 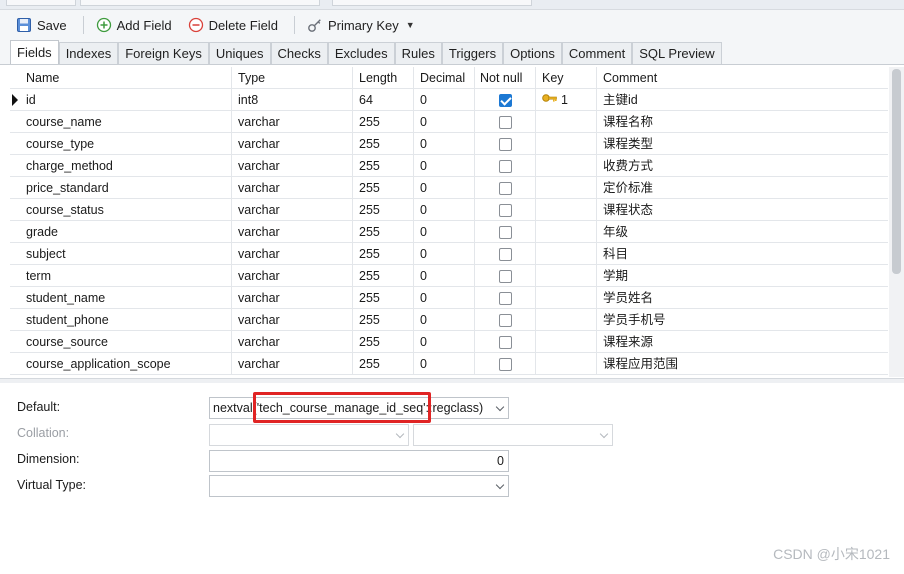 What do you see at coordinates (126, 100) in the screenshot?
I see `cell-name: id` at bounding box center [126, 100].